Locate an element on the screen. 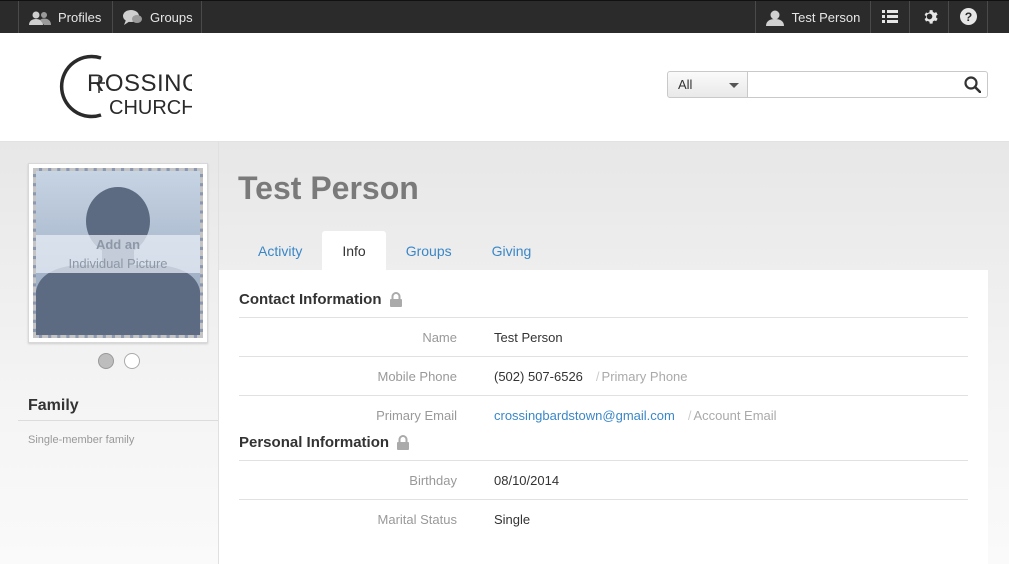 The image size is (1009, 564). settings-button is located at coordinates (928, 17).